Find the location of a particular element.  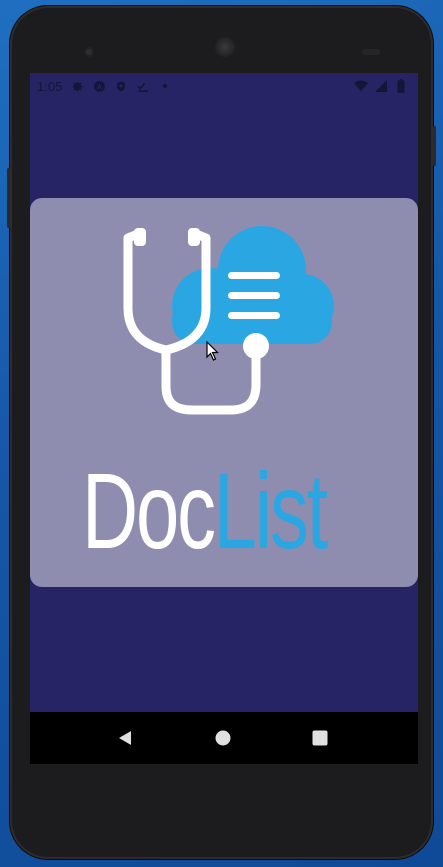

status-time: 1:05 is located at coordinates (50, 86).